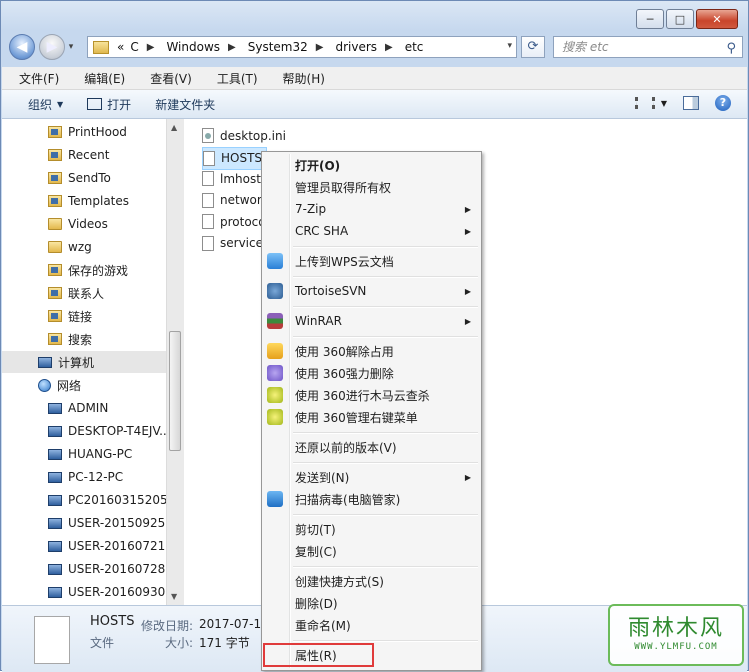 The width and height of the screenshot is (749, 672). I want to click on menu-item-rename: 重命名(M), so click(371, 625).